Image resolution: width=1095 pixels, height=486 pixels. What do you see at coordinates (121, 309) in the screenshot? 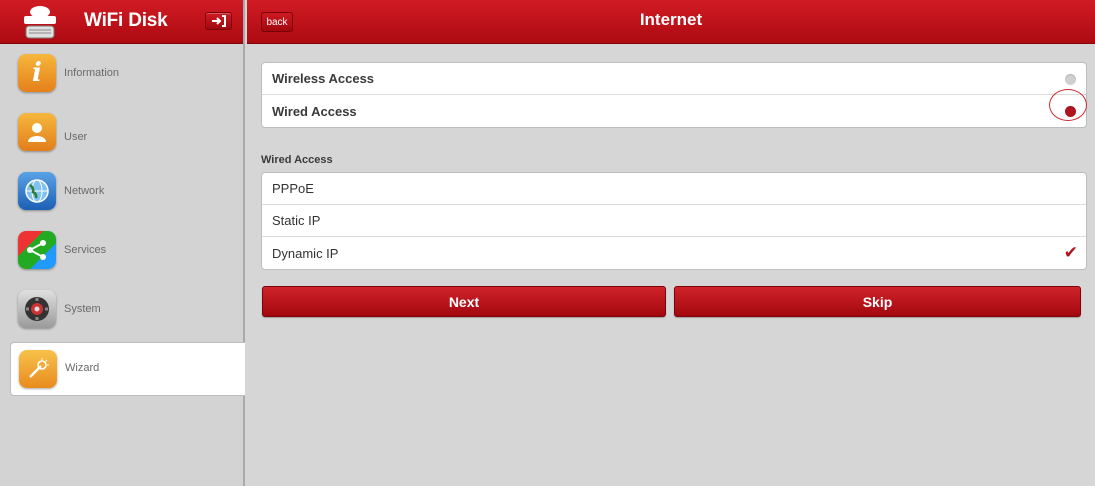
I see `sidebar-item-system: System` at bounding box center [121, 309].